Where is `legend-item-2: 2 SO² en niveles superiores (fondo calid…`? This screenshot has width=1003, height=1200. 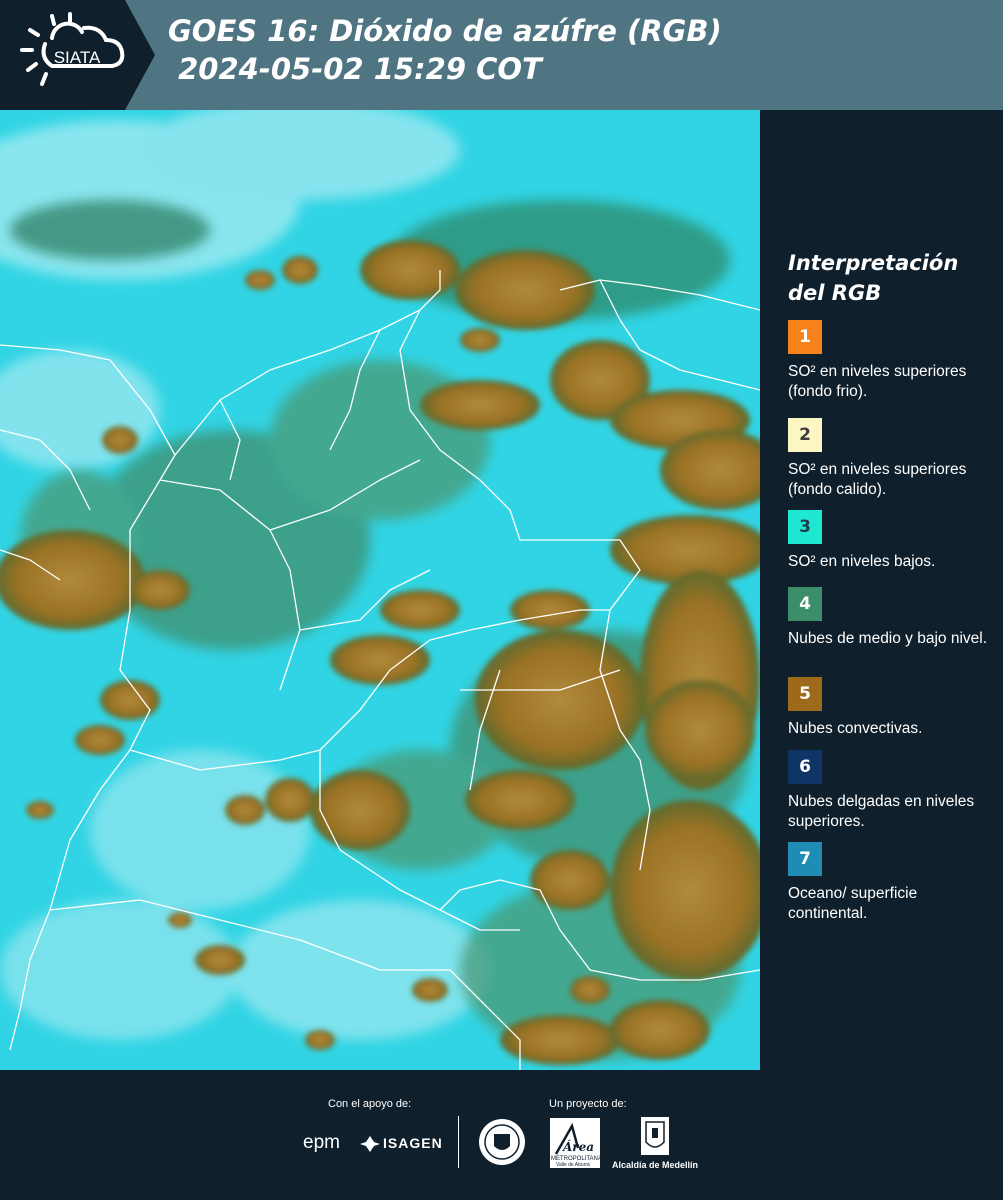 legend-item-2: 2 SO² en niveles superiores (fondo calid… is located at coordinates (891, 459).